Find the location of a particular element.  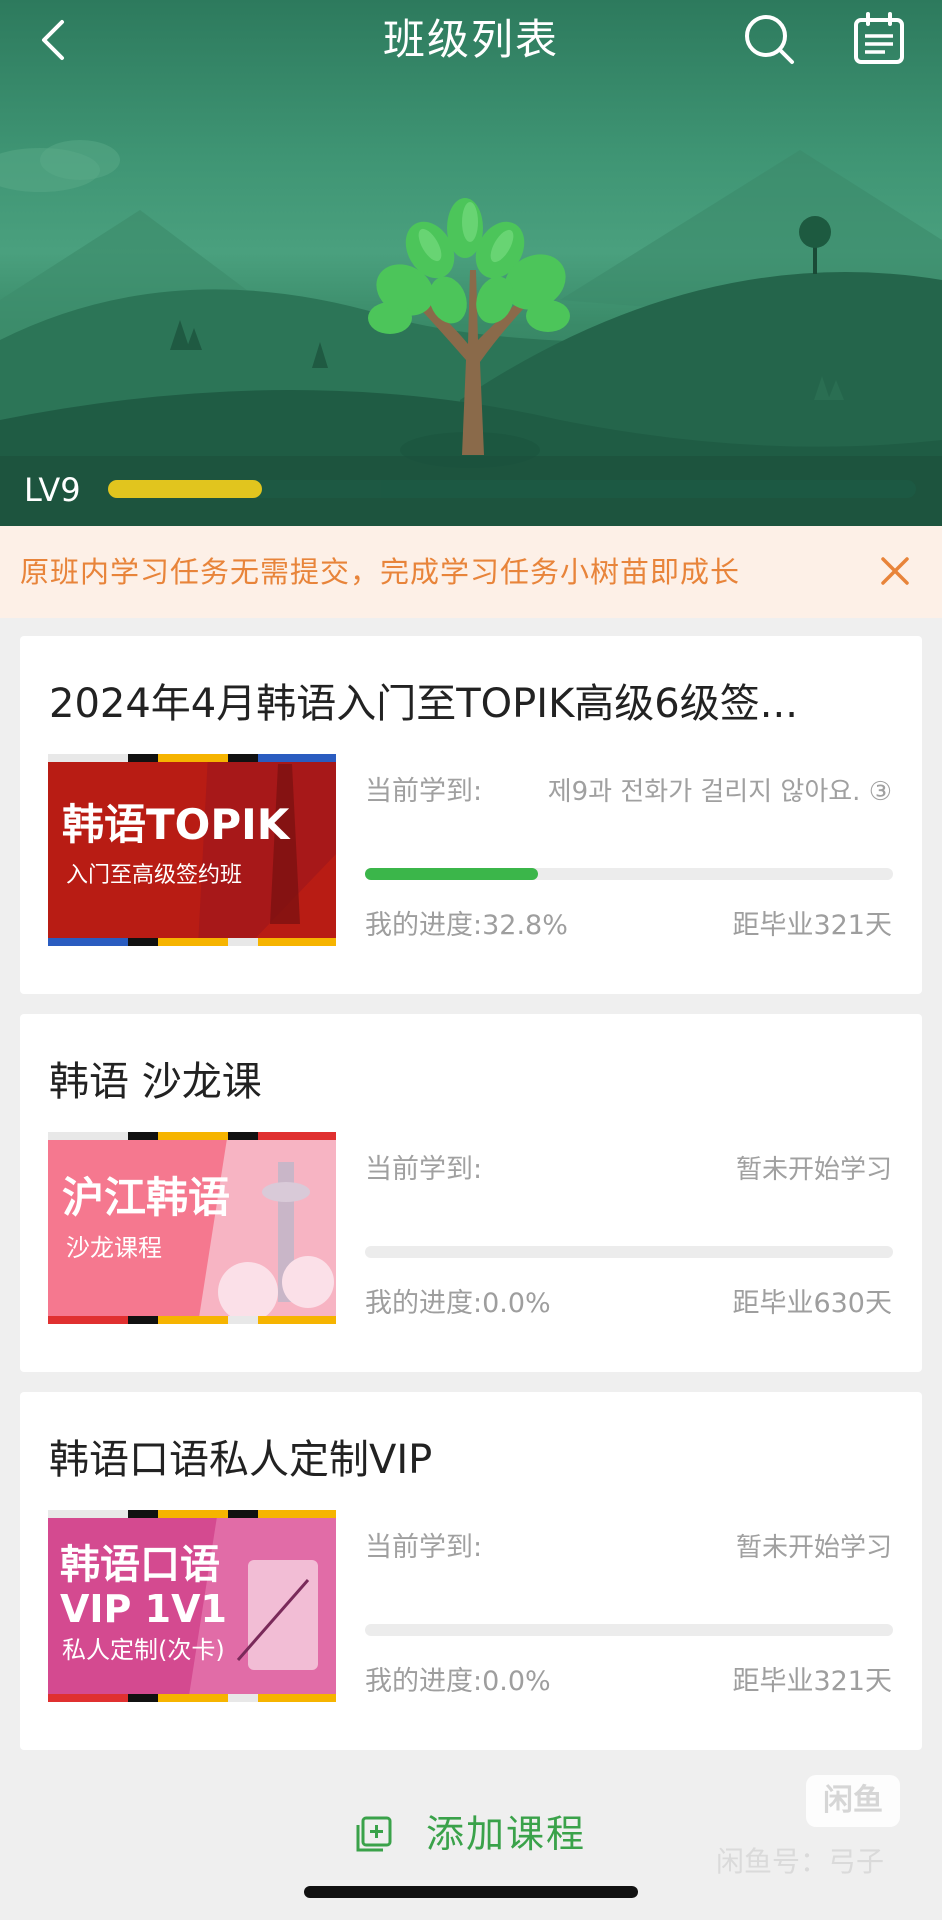

close-icon is located at coordinates (895, 571).